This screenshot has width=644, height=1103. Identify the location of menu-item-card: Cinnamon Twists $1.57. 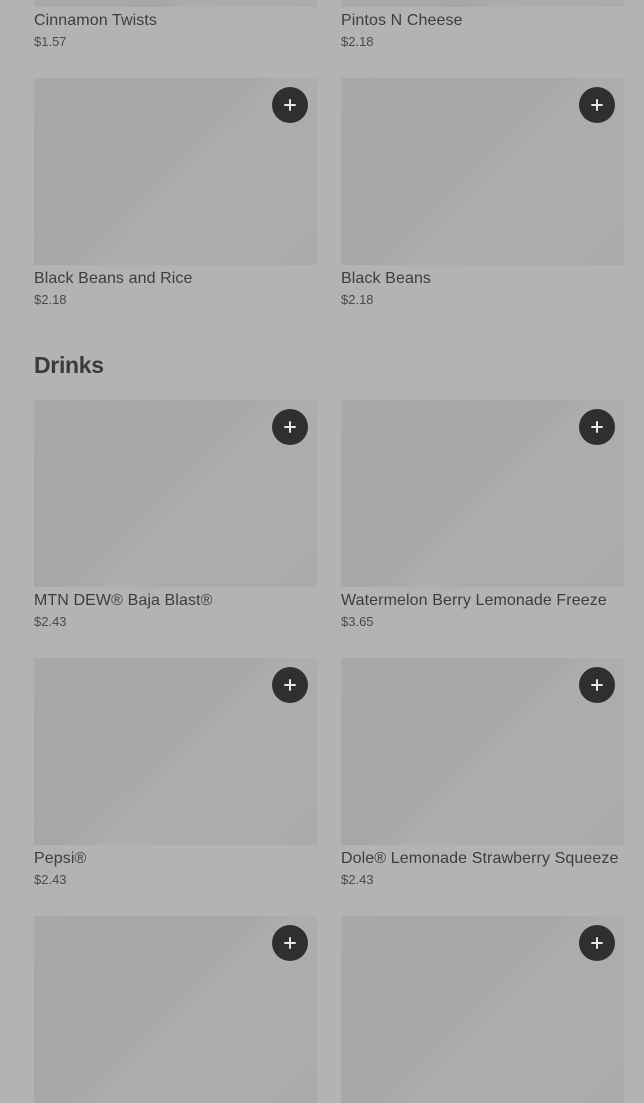
(175, 24).